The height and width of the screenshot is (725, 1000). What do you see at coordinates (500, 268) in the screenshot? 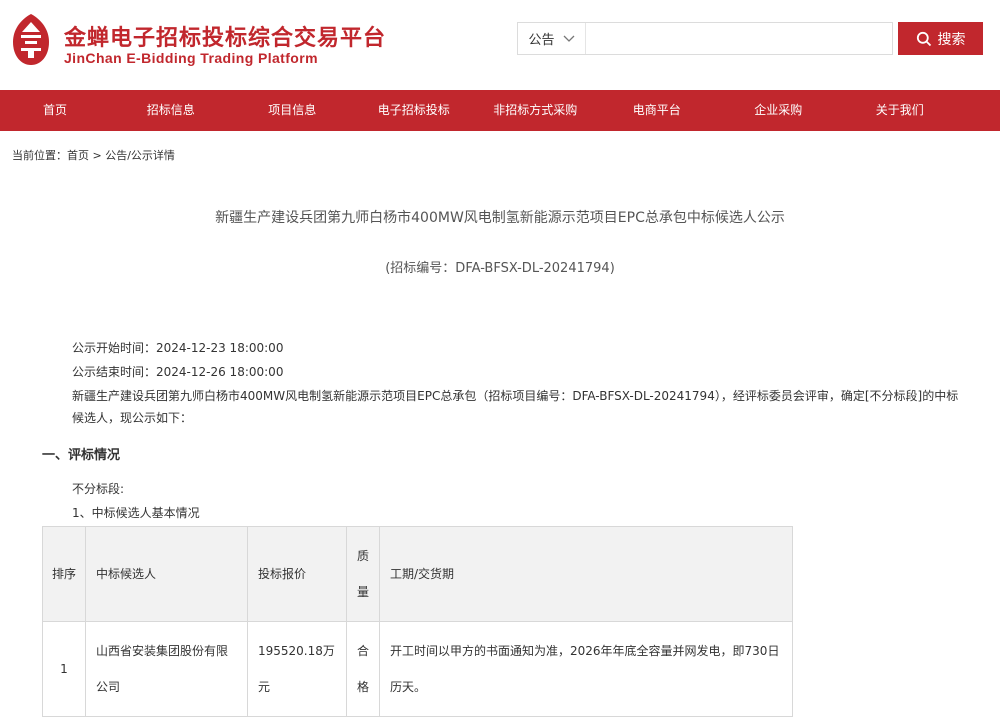
I see `tender-code: (招标编号：DFA-BFSX-DL-20241794)` at bounding box center [500, 268].